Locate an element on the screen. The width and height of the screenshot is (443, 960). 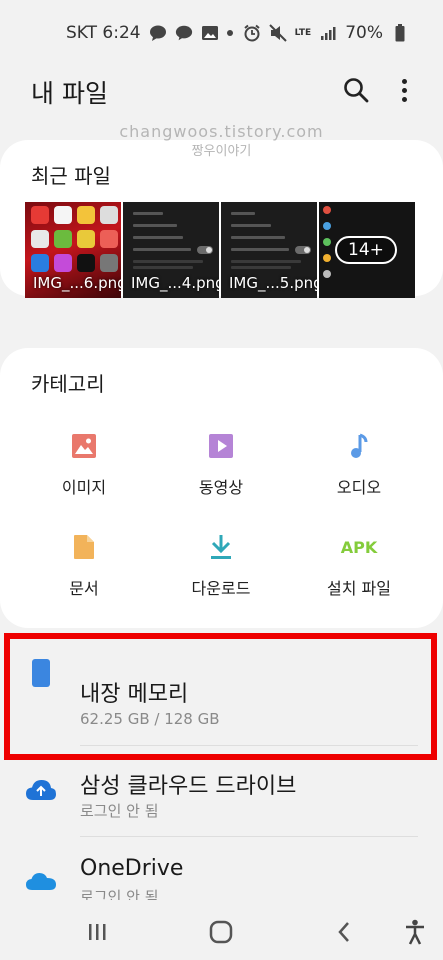
category-install-files: APK 설치 파일 is located at coordinates (359, 566).